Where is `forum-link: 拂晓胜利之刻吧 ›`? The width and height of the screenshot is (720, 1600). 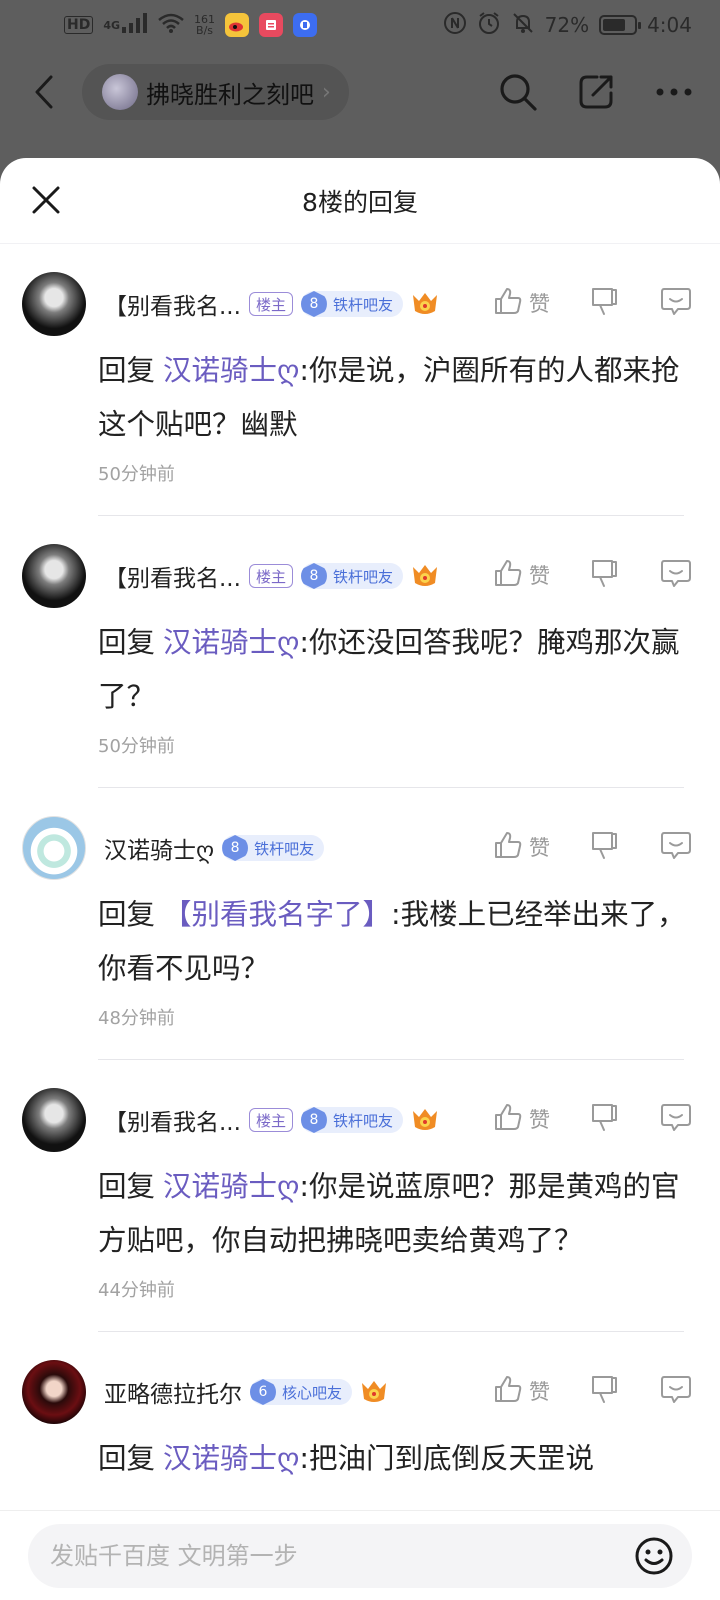 forum-link: 拂晓胜利之刻吧 › is located at coordinates (215, 92).